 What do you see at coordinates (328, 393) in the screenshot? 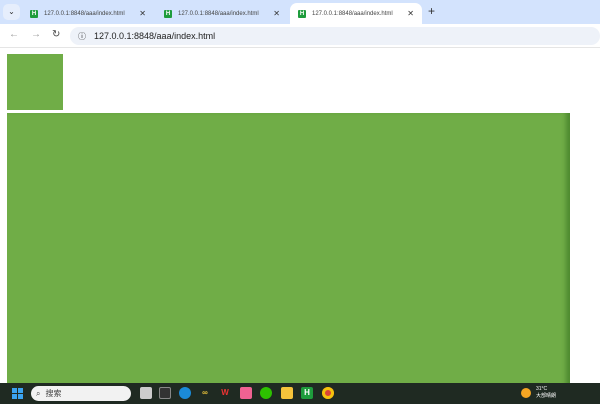
I see `chrome-icon` at bounding box center [328, 393].